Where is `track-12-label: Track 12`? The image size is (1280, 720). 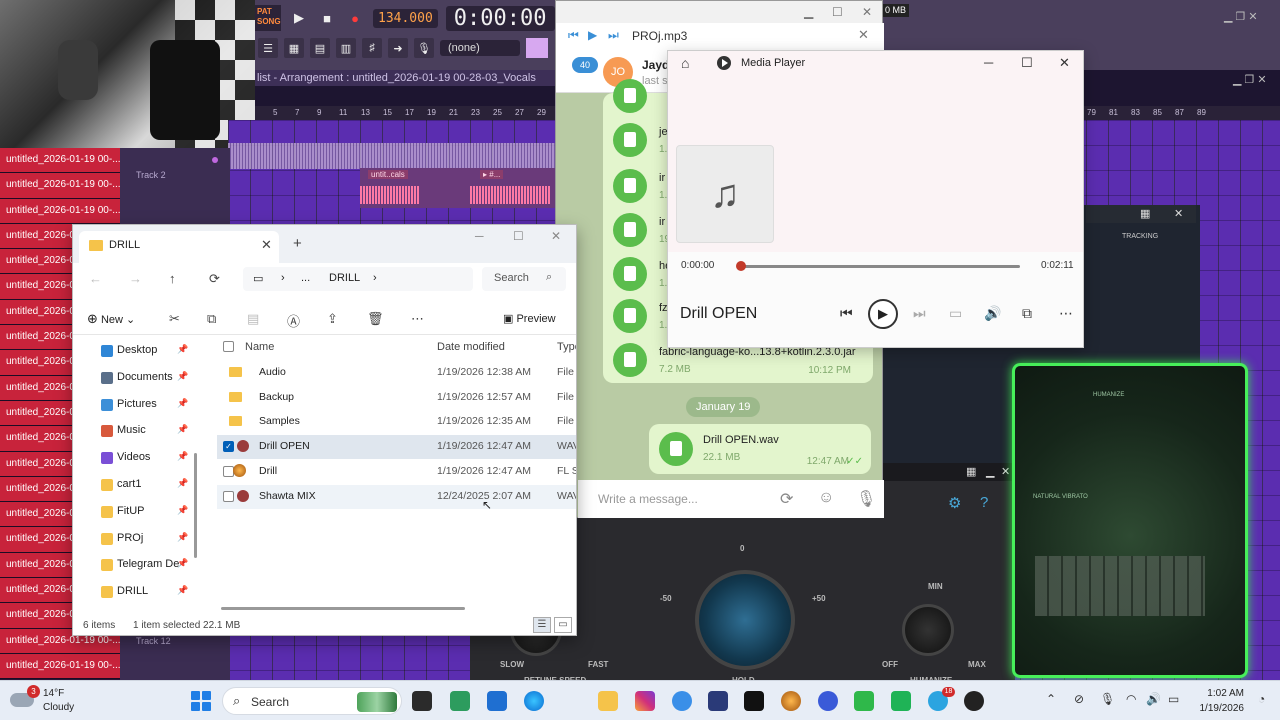
track-12-label: Track 12 is located at coordinates (153, 641).